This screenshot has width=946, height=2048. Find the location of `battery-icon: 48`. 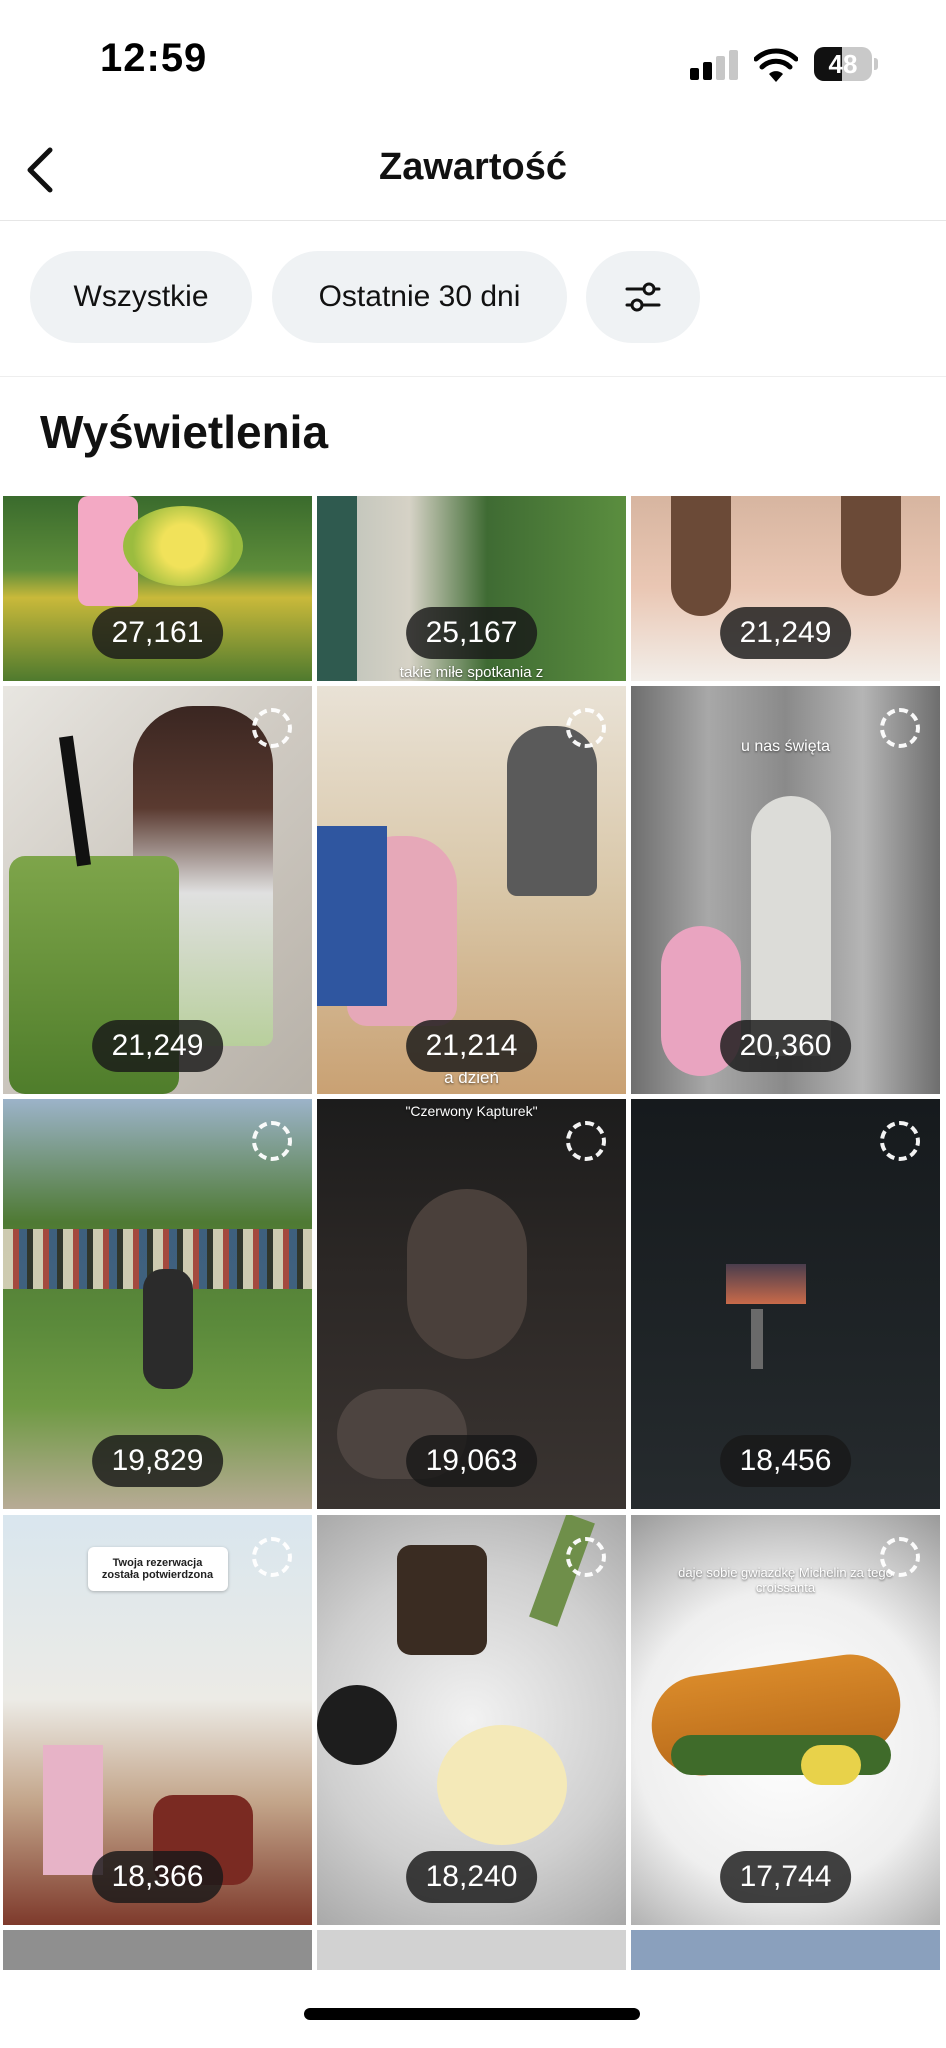

battery-icon: 48 is located at coordinates (846, 64).